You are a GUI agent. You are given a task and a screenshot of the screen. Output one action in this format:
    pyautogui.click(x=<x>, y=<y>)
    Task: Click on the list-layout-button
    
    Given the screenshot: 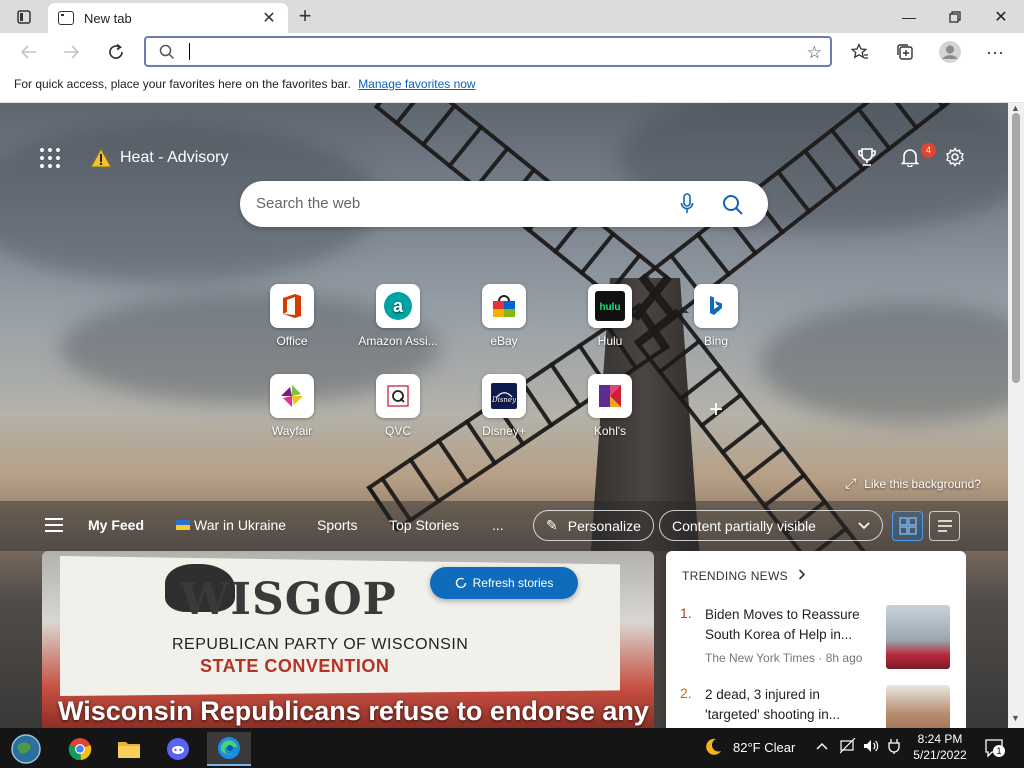 What is the action you would take?
    pyautogui.click(x=944, y=526)
    